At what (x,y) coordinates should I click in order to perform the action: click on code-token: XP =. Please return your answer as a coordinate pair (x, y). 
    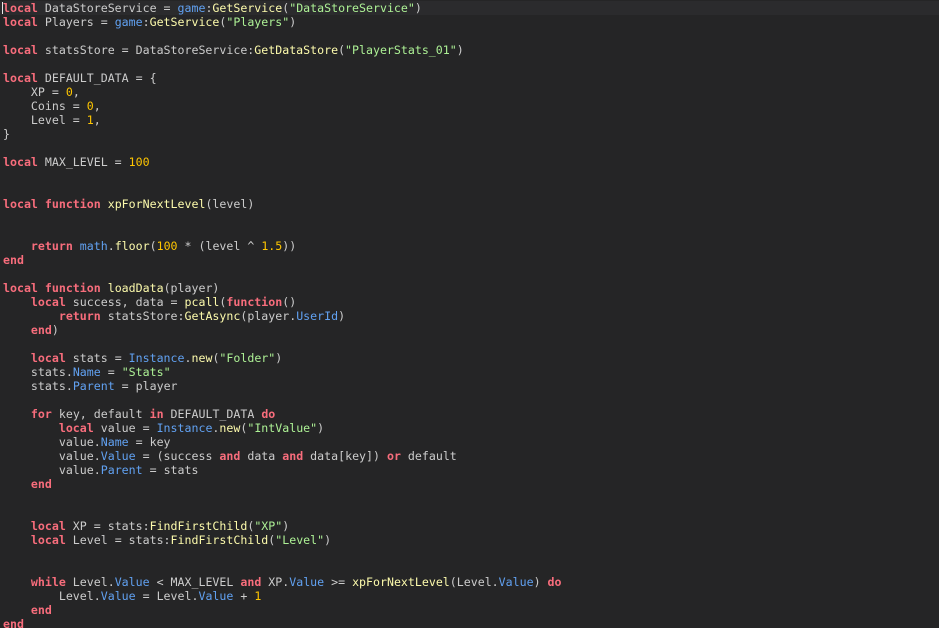
    Looking at the image, I should click on (34, 92).